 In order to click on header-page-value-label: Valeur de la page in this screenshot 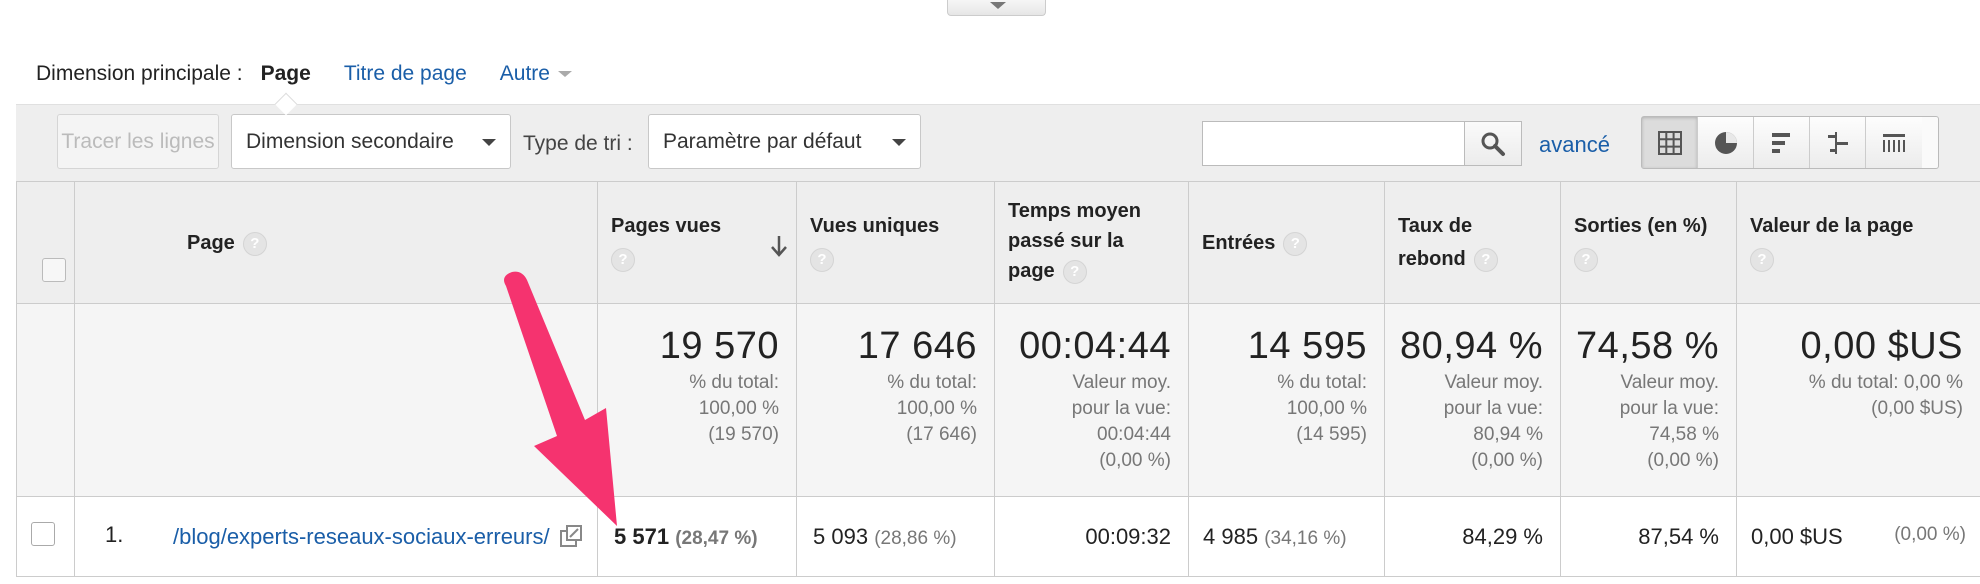, I will do `click(1832, 226)`.